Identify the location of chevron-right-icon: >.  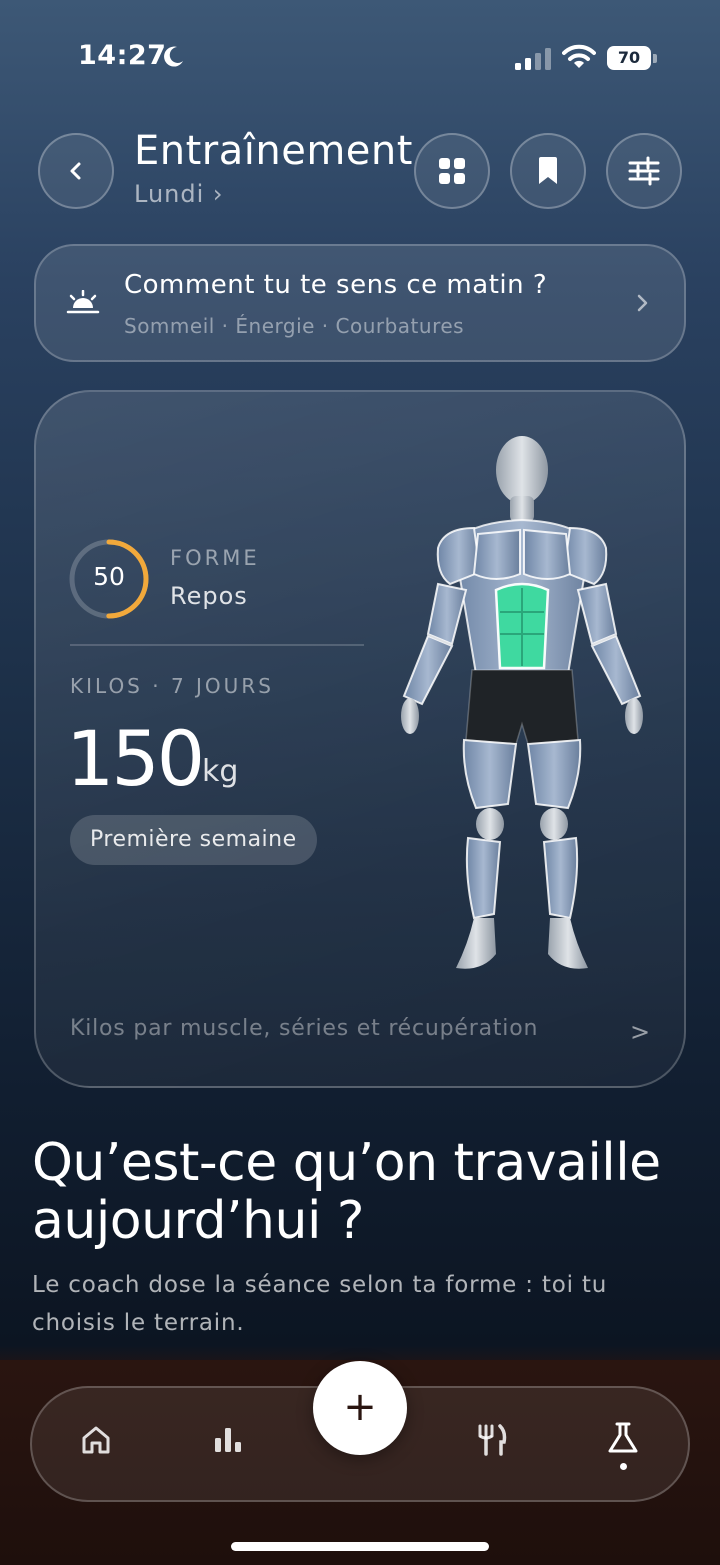
(640, 1032).